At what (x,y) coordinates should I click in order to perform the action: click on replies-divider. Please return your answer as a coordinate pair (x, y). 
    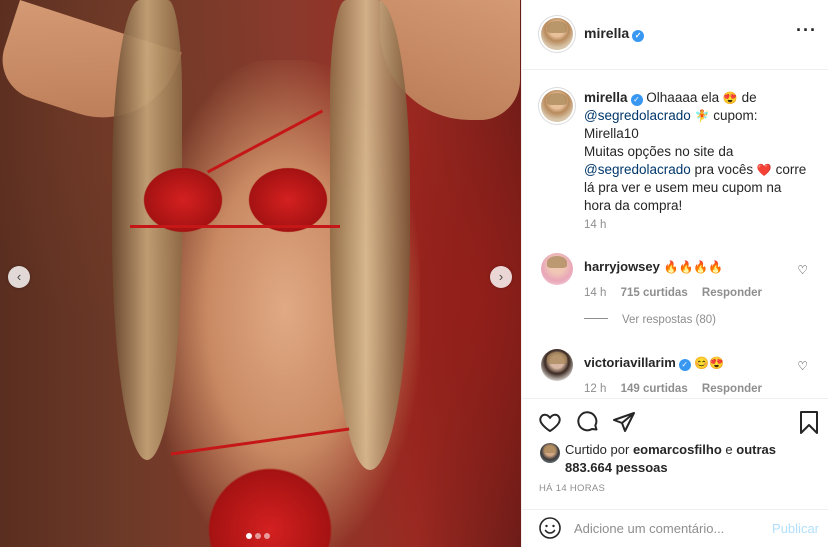
    Looking at the image, I should click on (596, 318).